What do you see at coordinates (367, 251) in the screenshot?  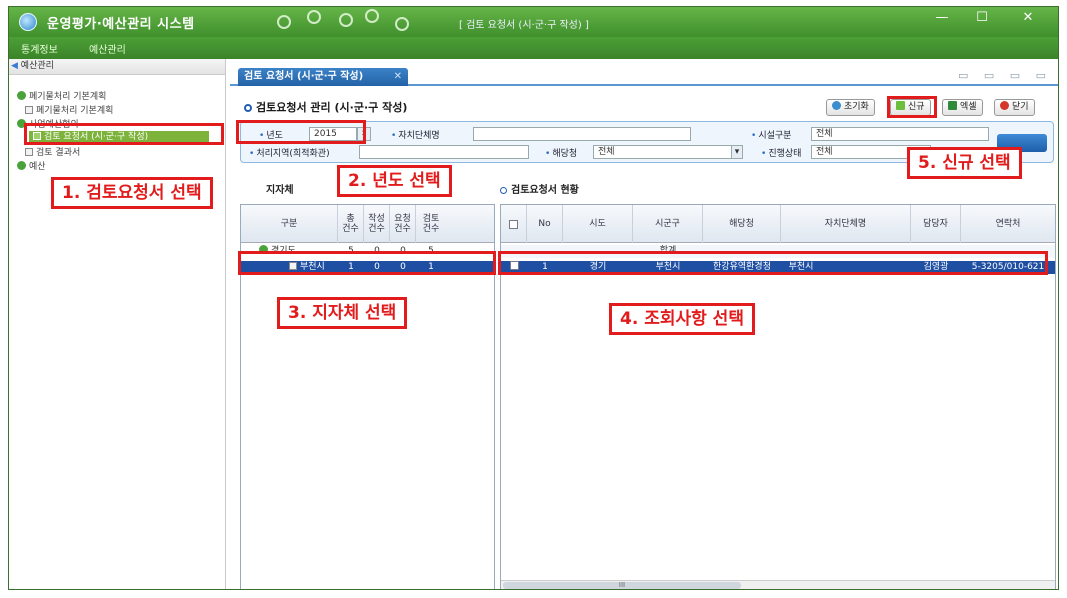 I see `table-row: 경기도 5 0 0 5` at bounding box center [367, 251].